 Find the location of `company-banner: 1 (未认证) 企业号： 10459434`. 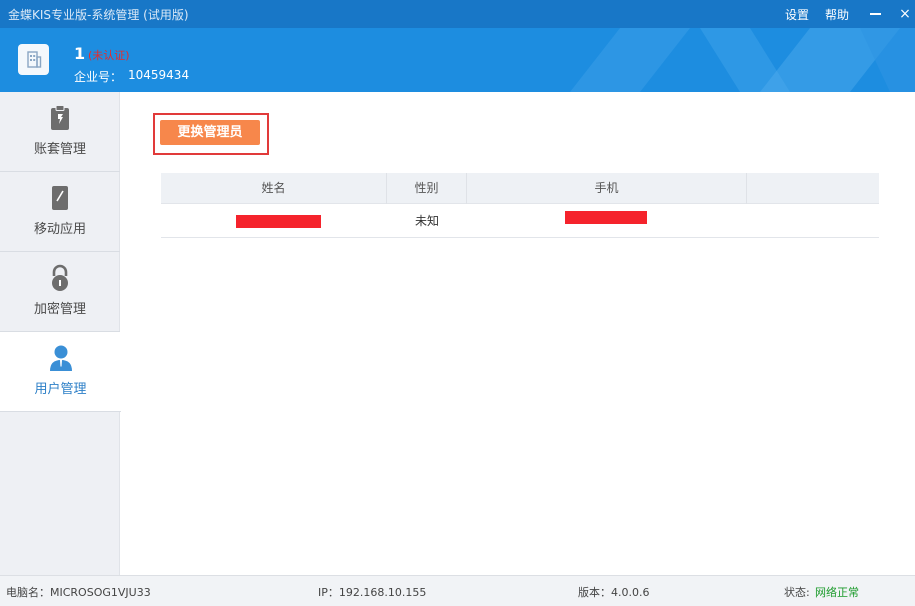

company-banner: 1 (未认证) 企业号： 10459434 is located at coordinates (457, 60).